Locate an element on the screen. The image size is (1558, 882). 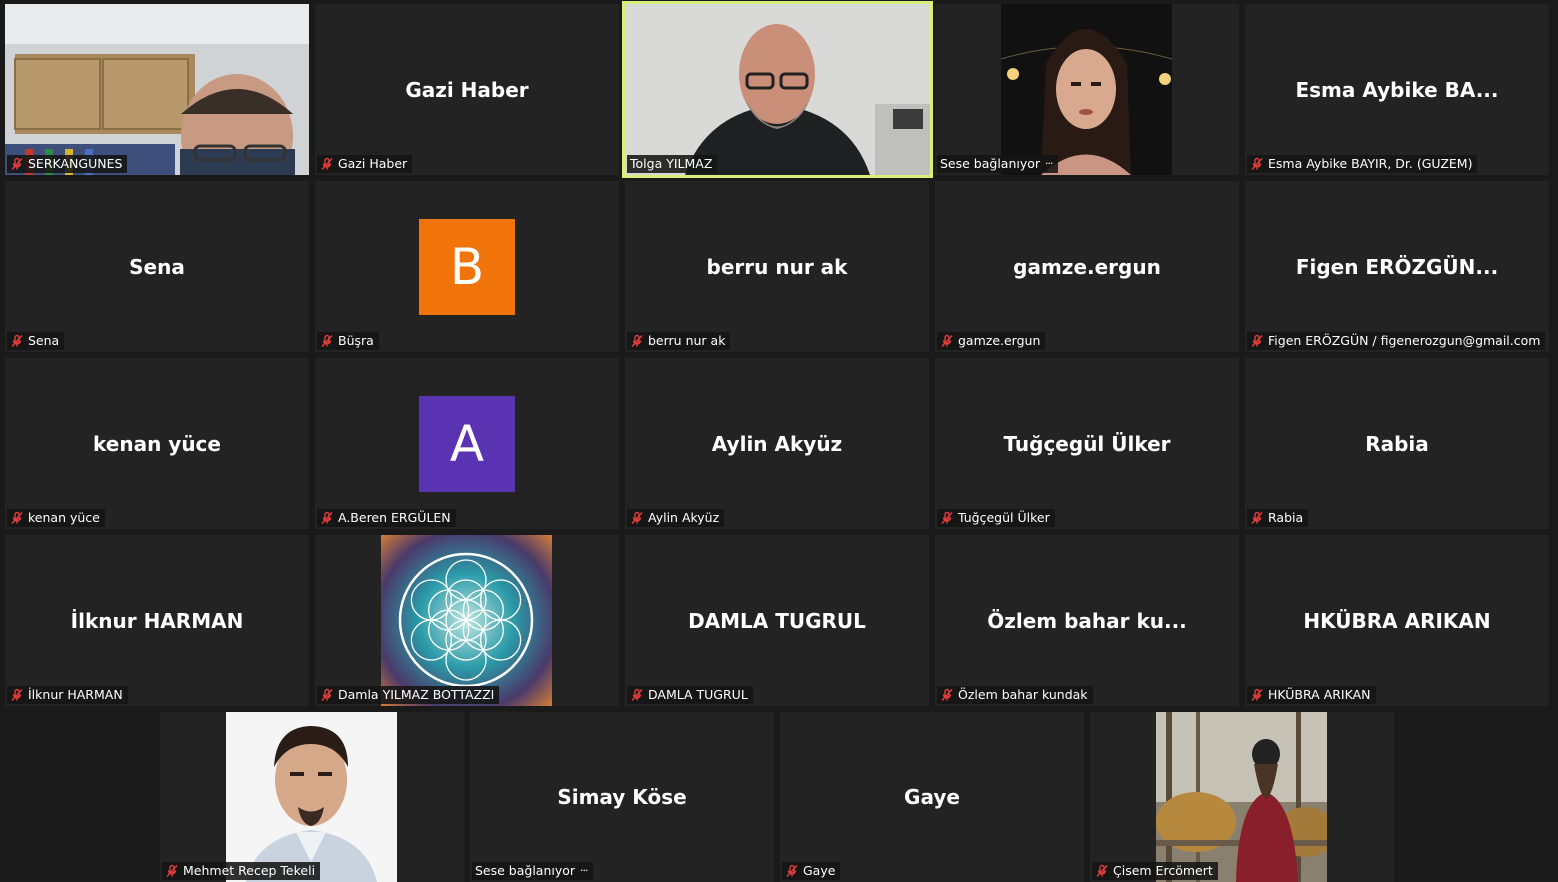
video-tile-berru-nur-ak: berru nur ak berru nur ak is located at coordinates (777, 266).